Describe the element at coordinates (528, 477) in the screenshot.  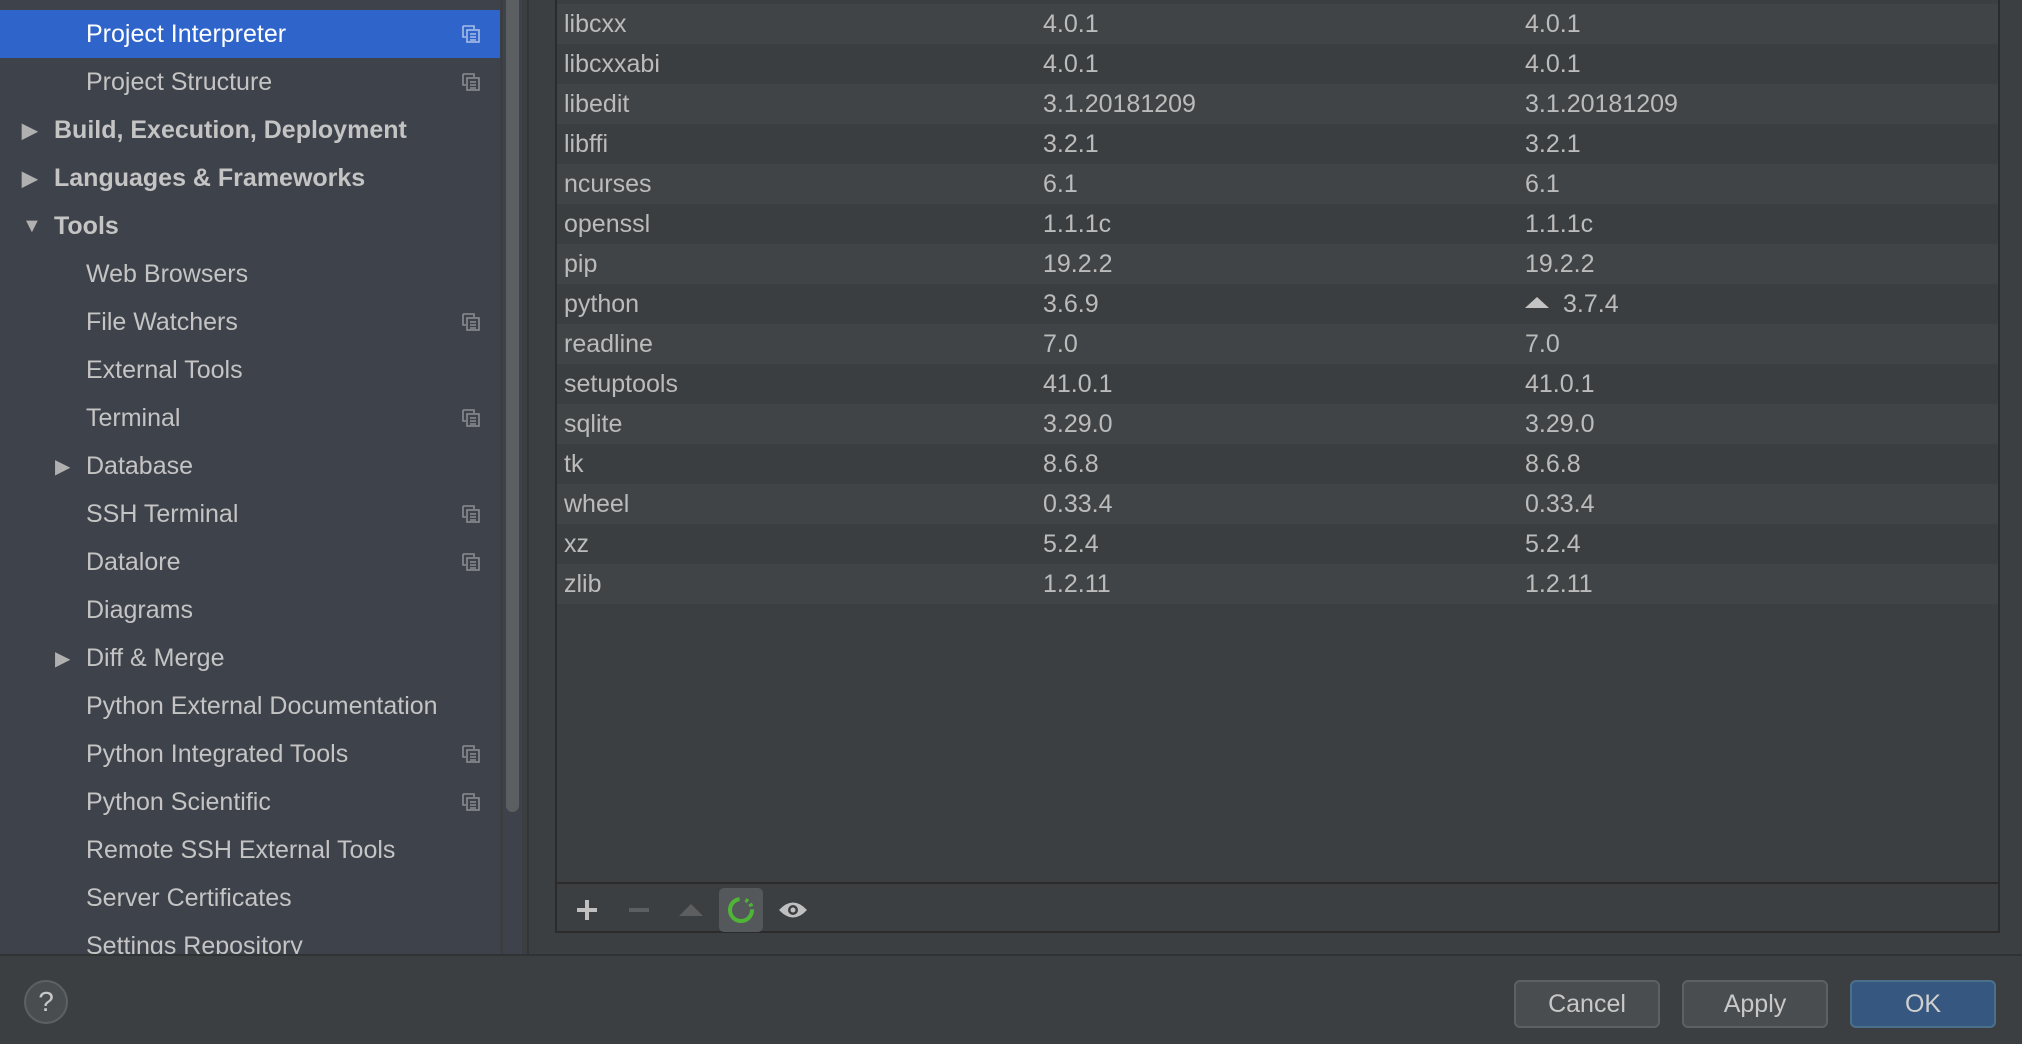
I see `splitter` at that location.